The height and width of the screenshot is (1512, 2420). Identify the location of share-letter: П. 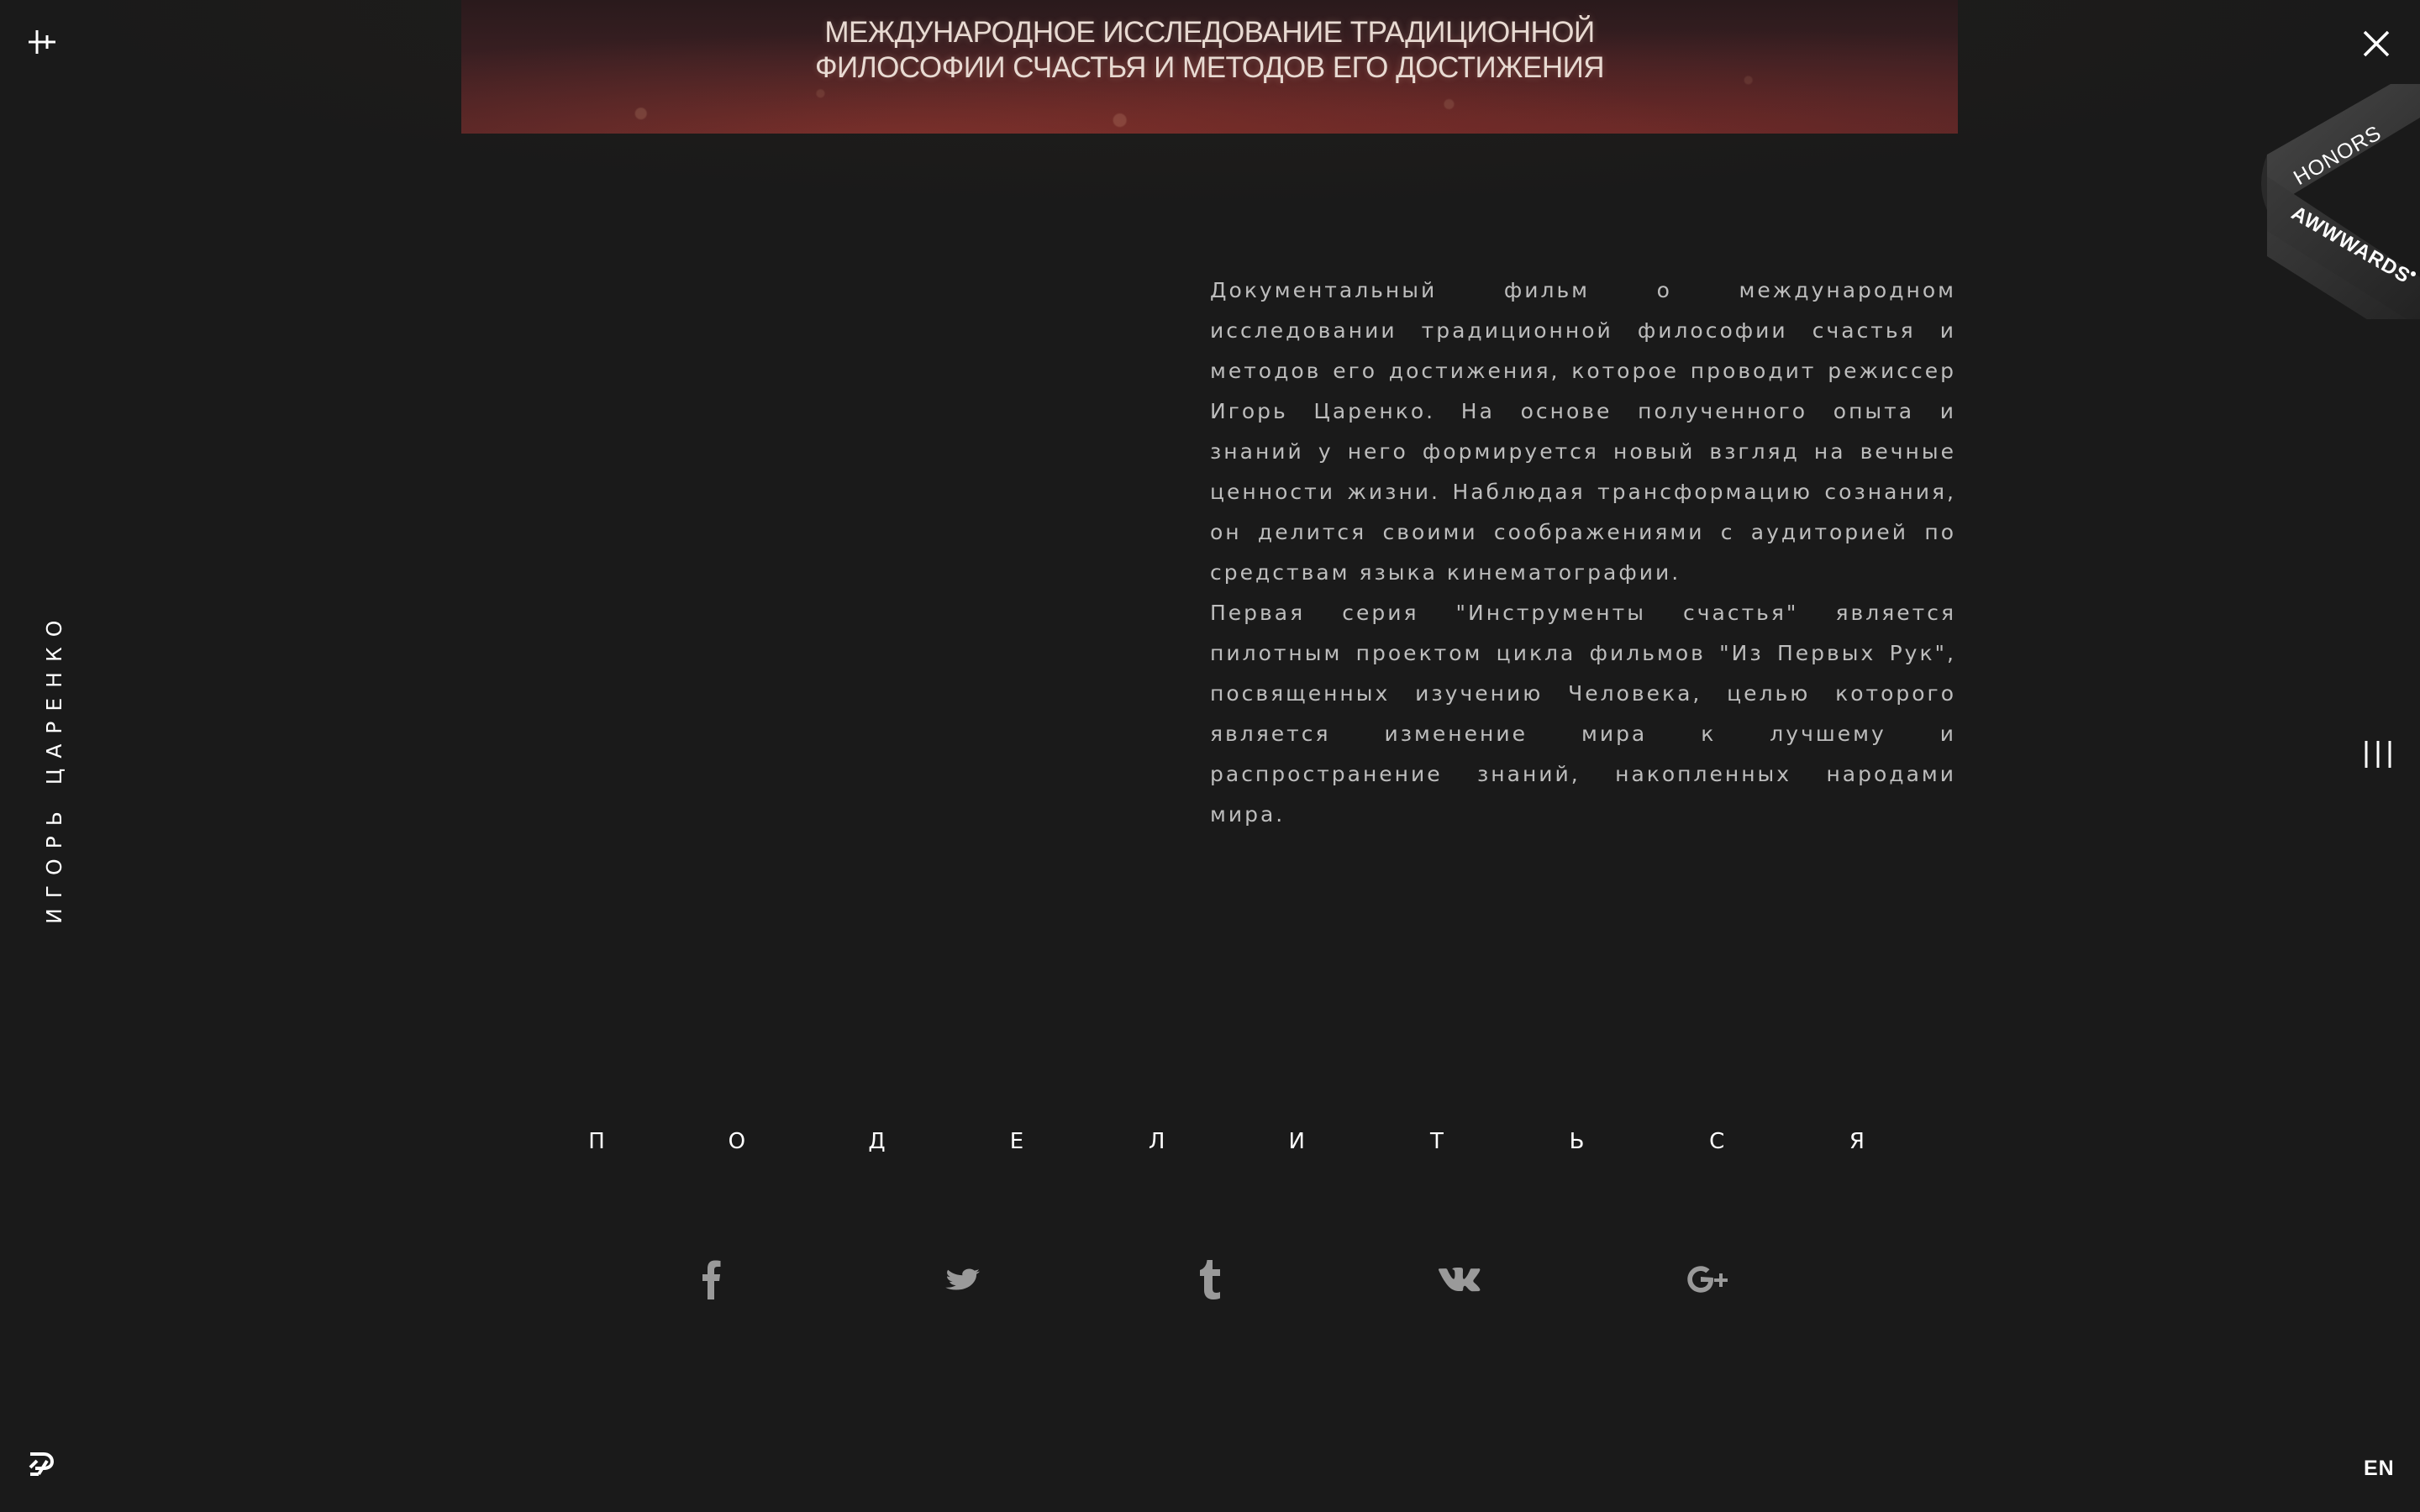
(597, 1141).